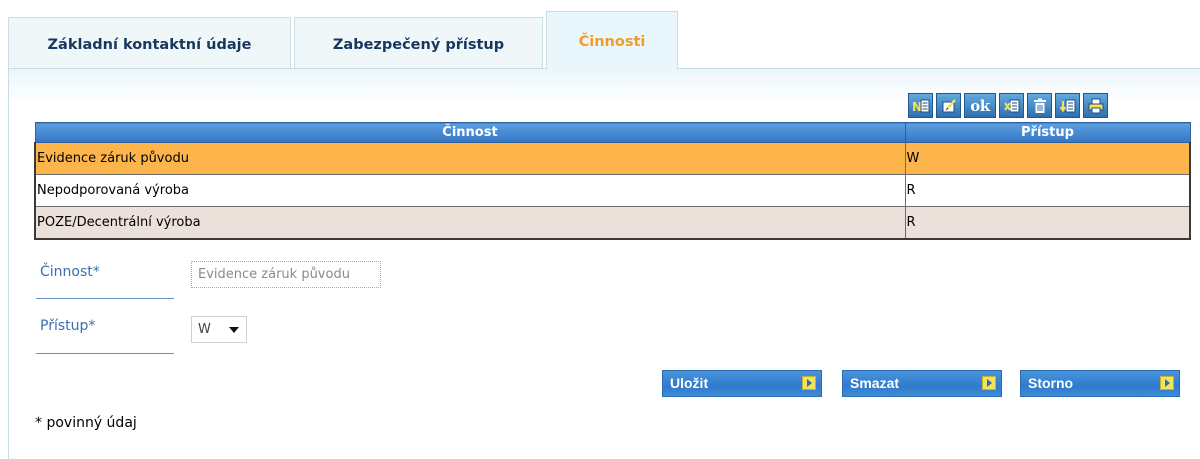  Describe the element at coordinates (922, 383) in the screenshot. I see `delete-button: Smazat` at that location.